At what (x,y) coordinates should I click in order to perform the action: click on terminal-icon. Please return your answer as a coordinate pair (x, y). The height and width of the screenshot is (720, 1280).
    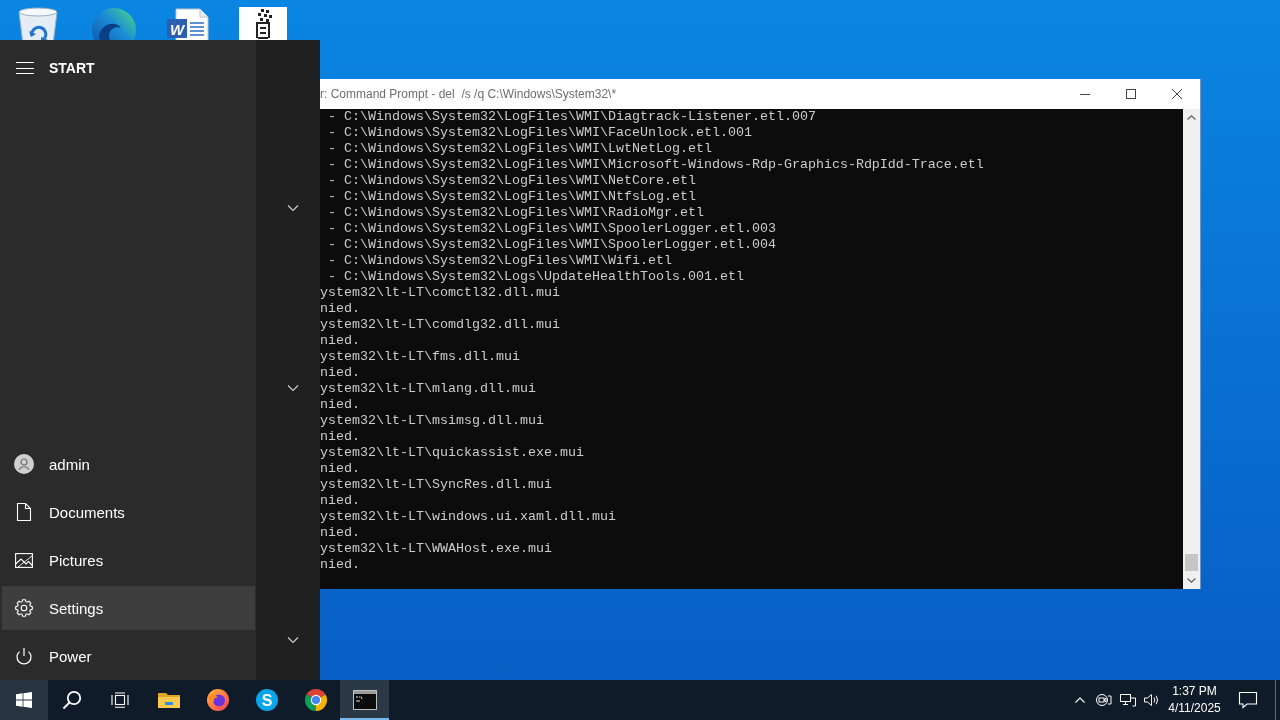
    Looking at the image, I should click on (364, 700).